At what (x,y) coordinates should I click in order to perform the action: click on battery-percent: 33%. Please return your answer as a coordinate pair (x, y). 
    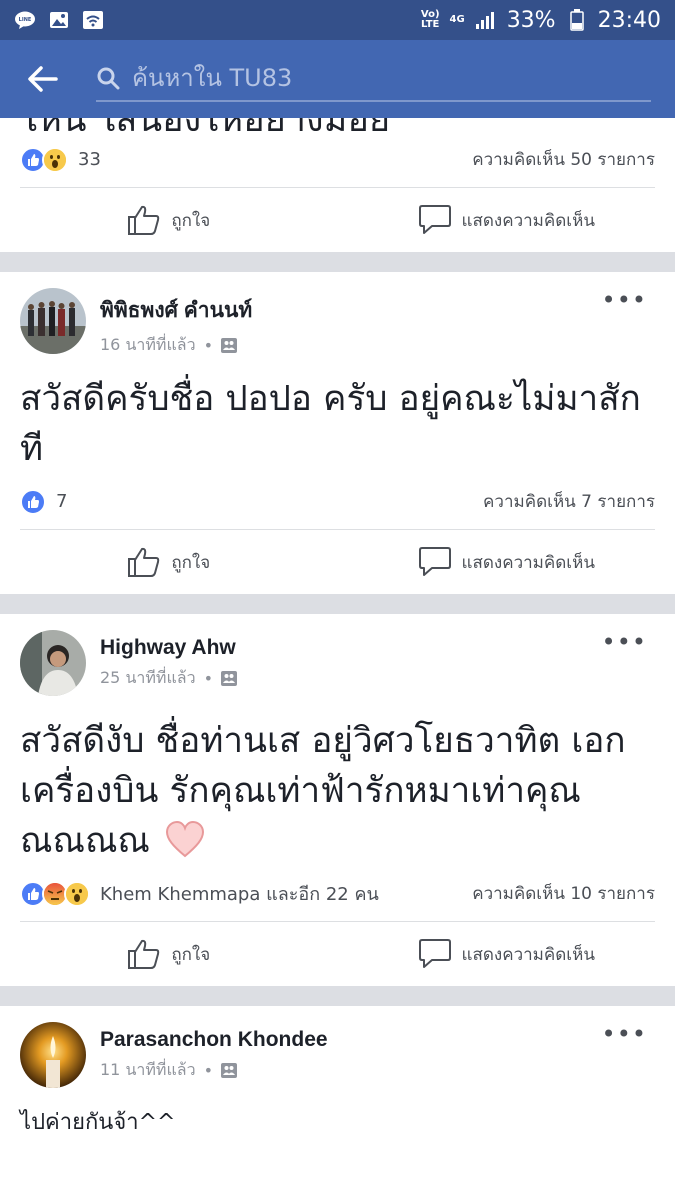
    Looking at the image, I should click on (531, 20).